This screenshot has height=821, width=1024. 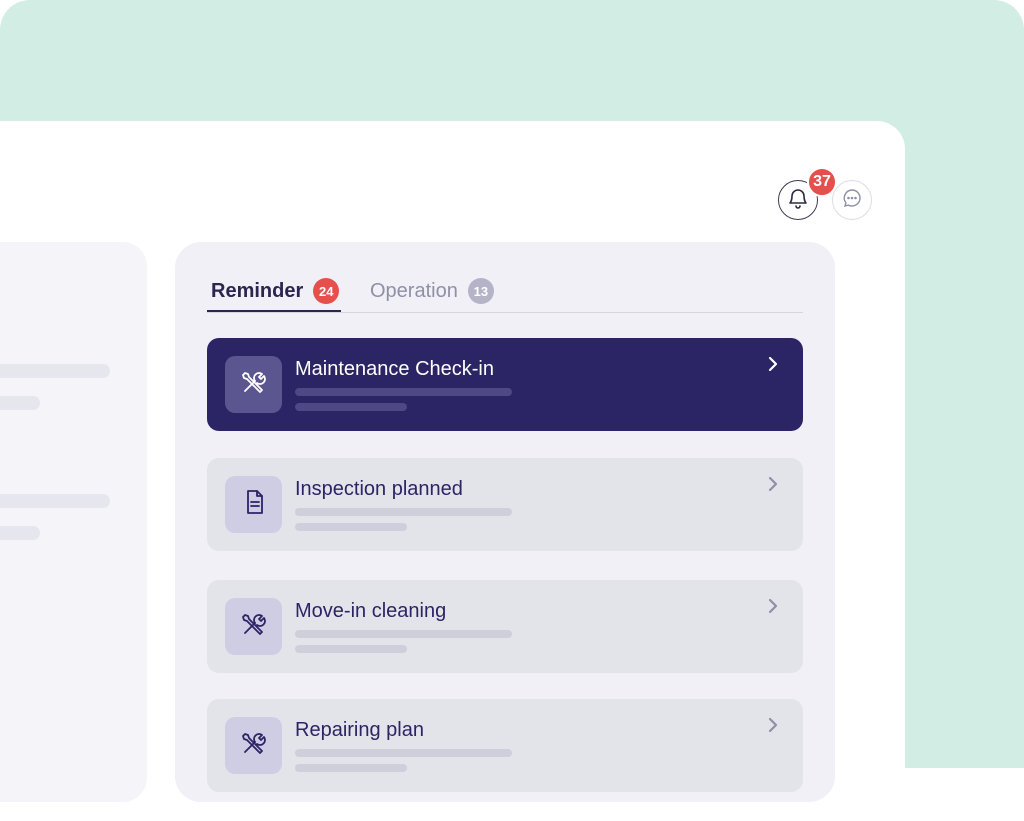 I want to click on left-panel, so click(x=73, y=522).